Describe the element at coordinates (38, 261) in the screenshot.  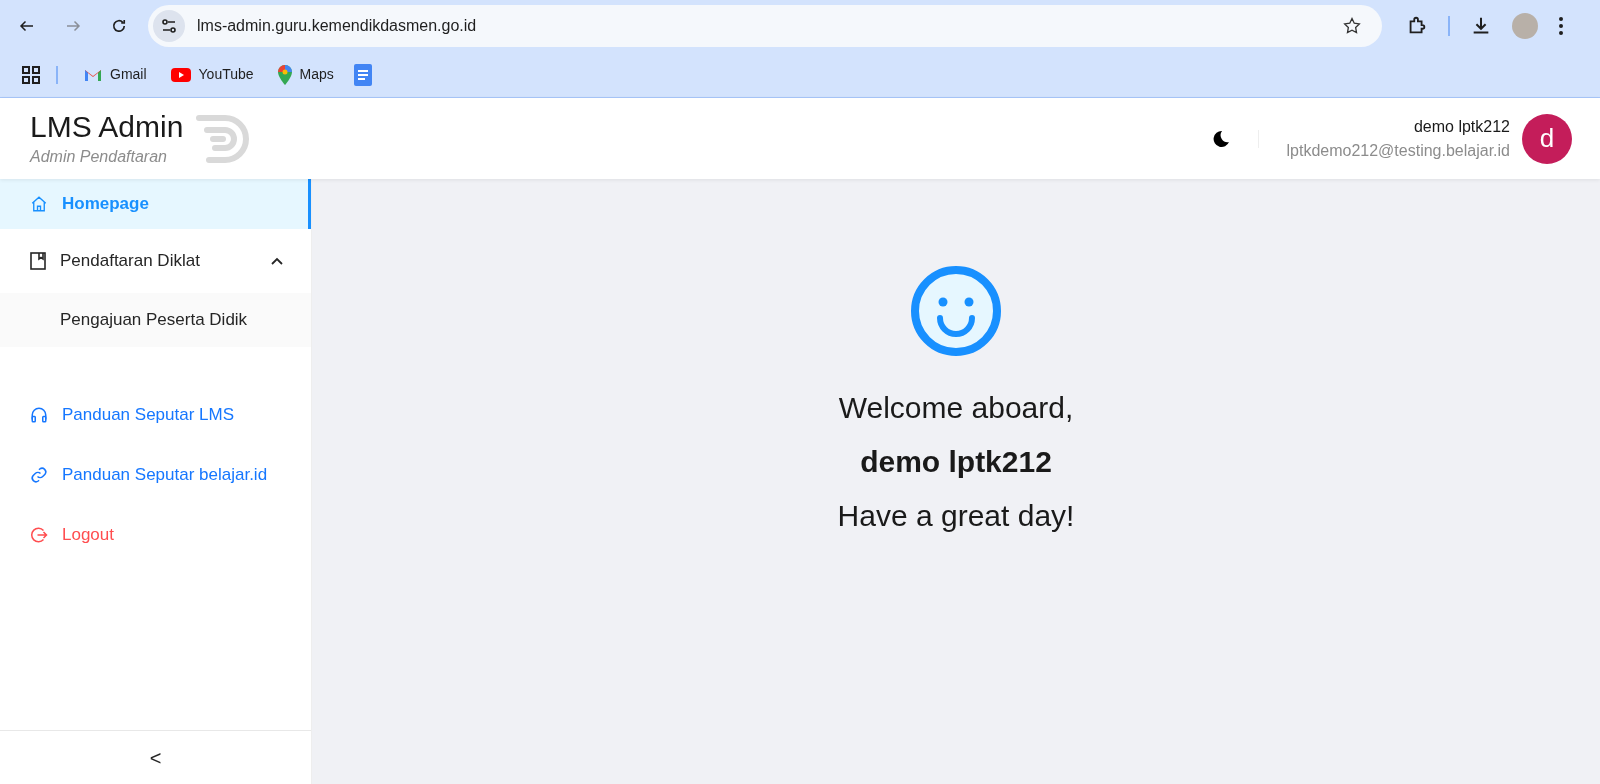
I see `book-icon` at that location.